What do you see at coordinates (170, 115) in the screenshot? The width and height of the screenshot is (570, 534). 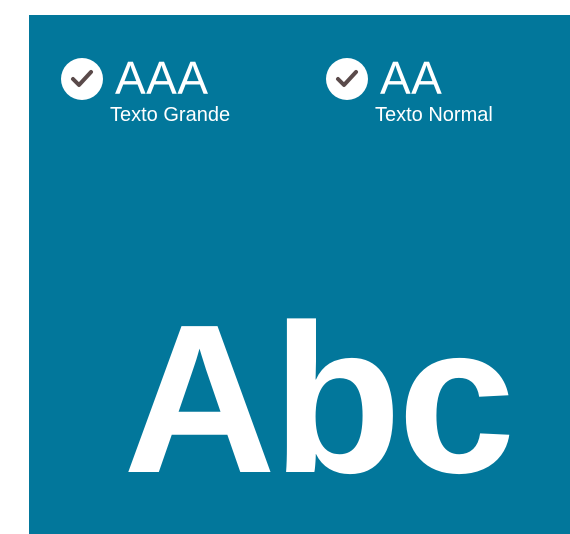 I see `aaa-description: Texto Grande` at bounding box center [170, 115].